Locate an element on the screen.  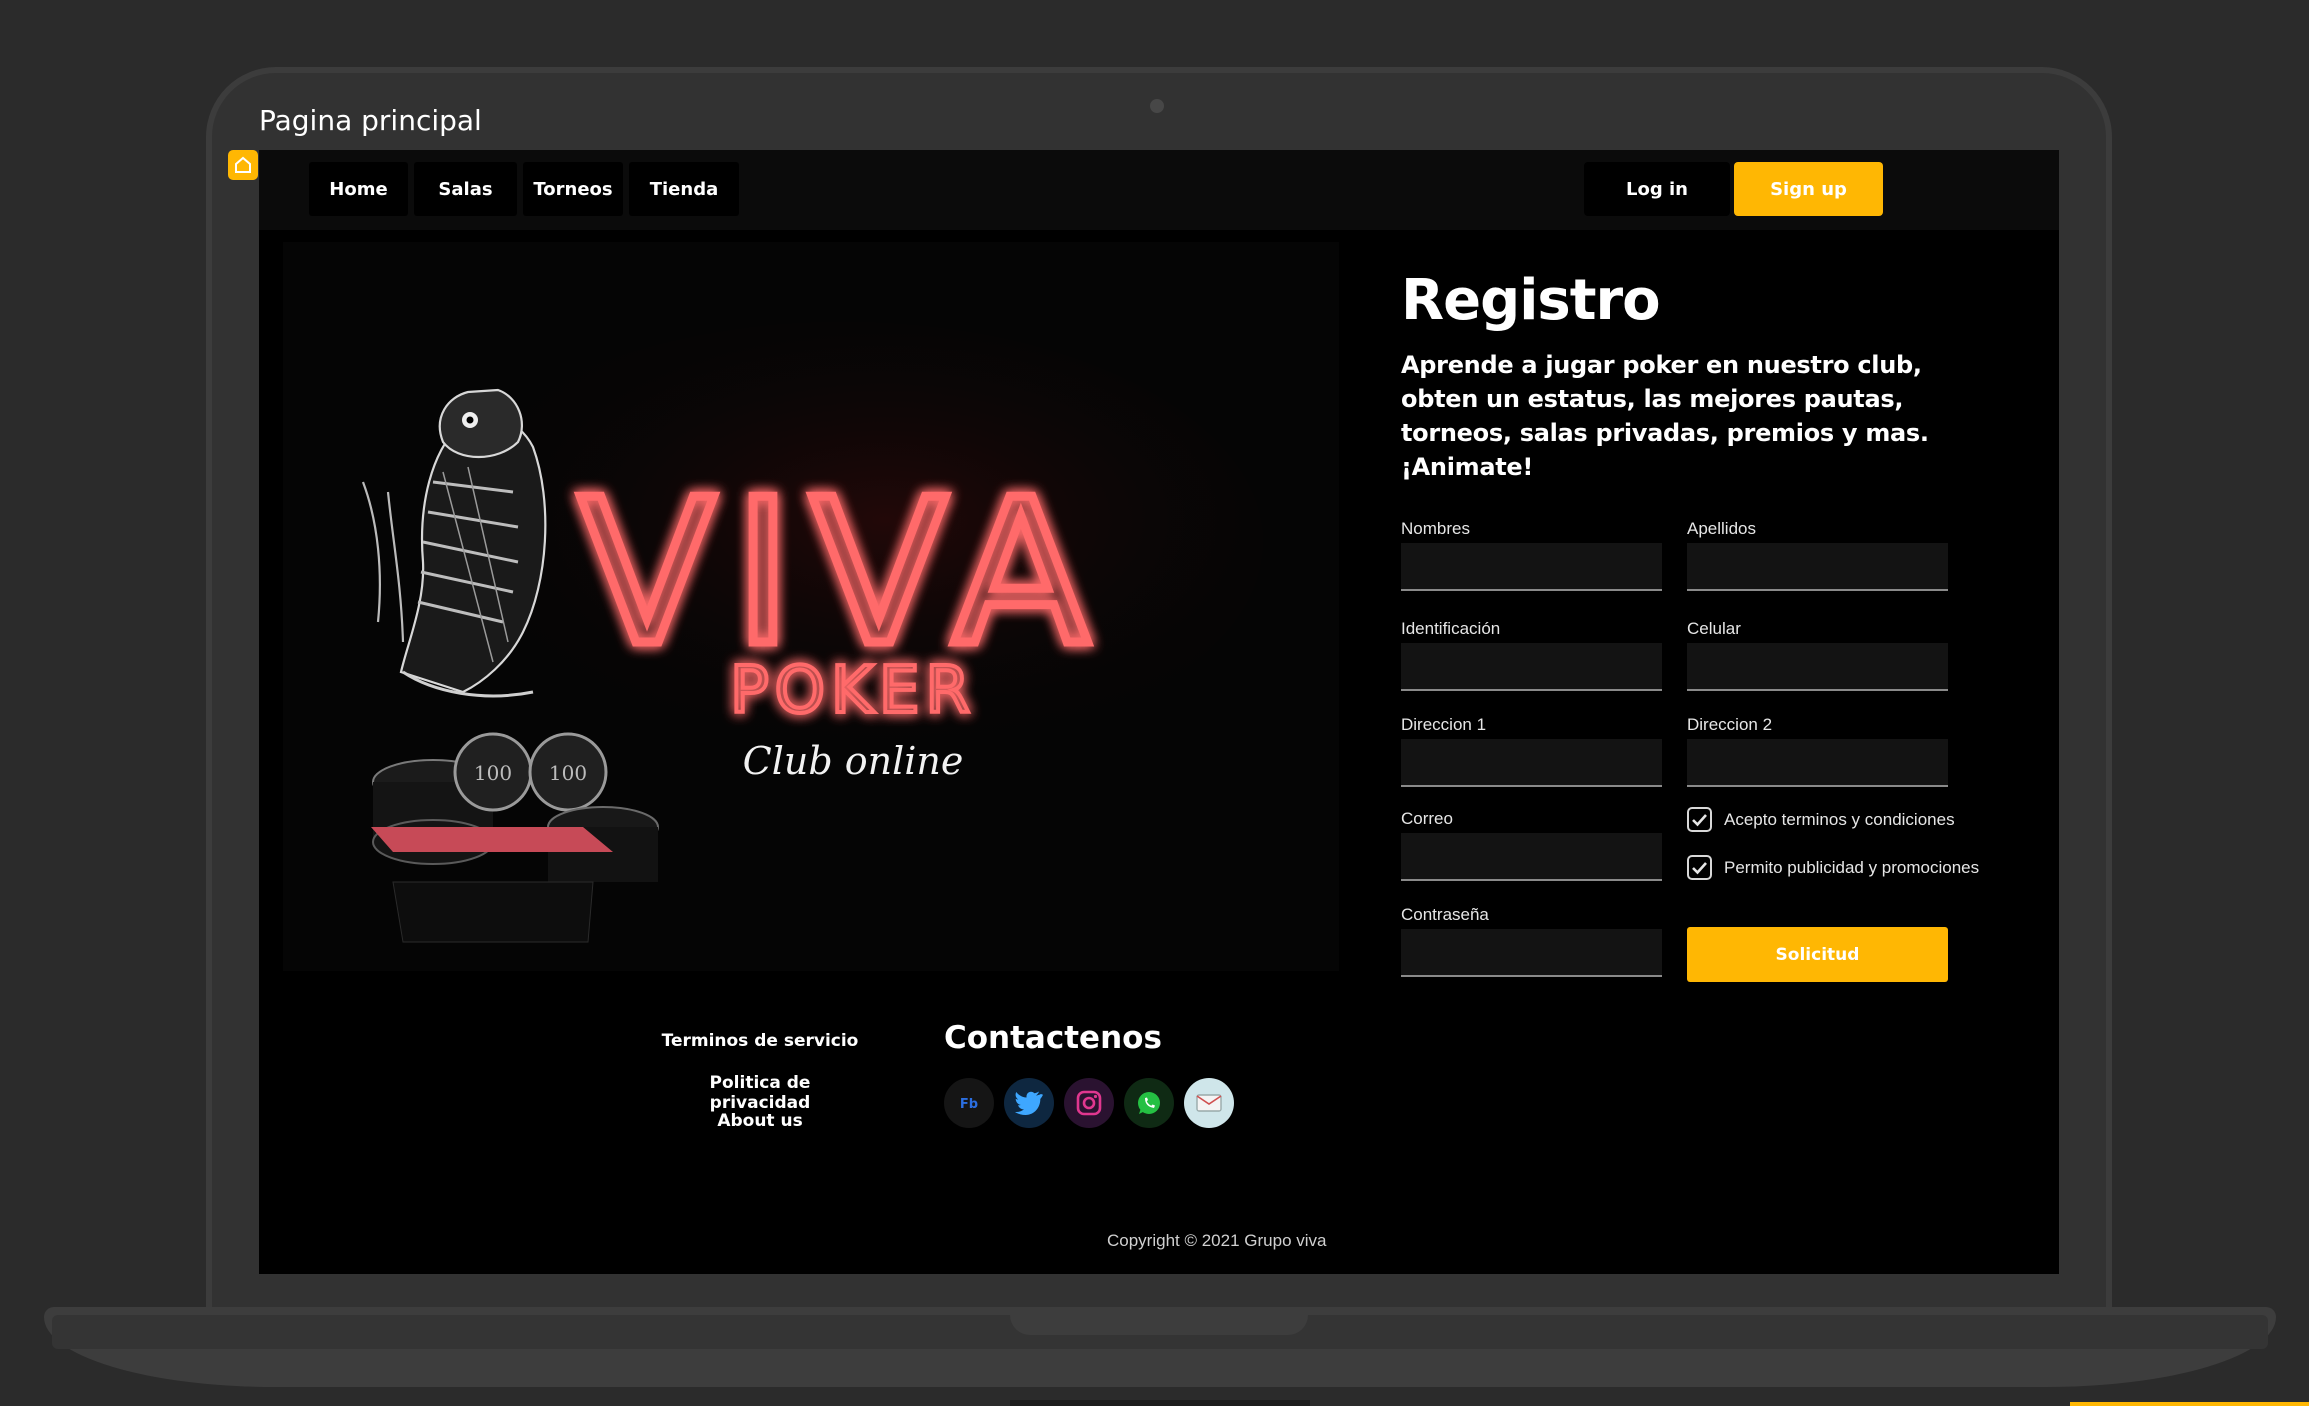
correo-label: Correo is located at coordinates (1427, 818).